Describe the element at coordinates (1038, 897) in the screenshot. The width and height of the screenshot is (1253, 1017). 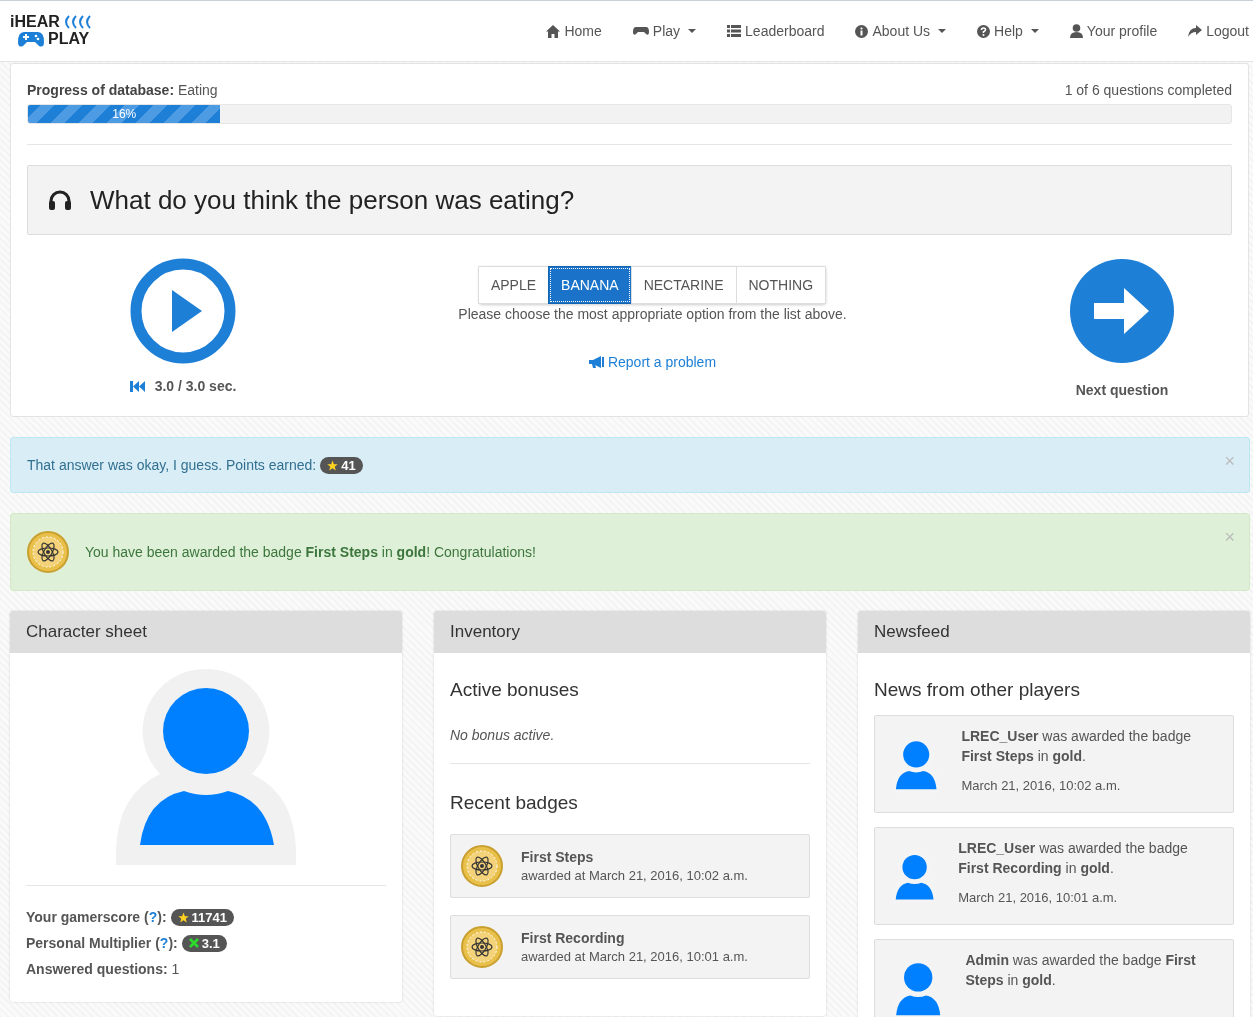
I see `news-date: March 21, 2016, 10:01 a.m.` at that location.